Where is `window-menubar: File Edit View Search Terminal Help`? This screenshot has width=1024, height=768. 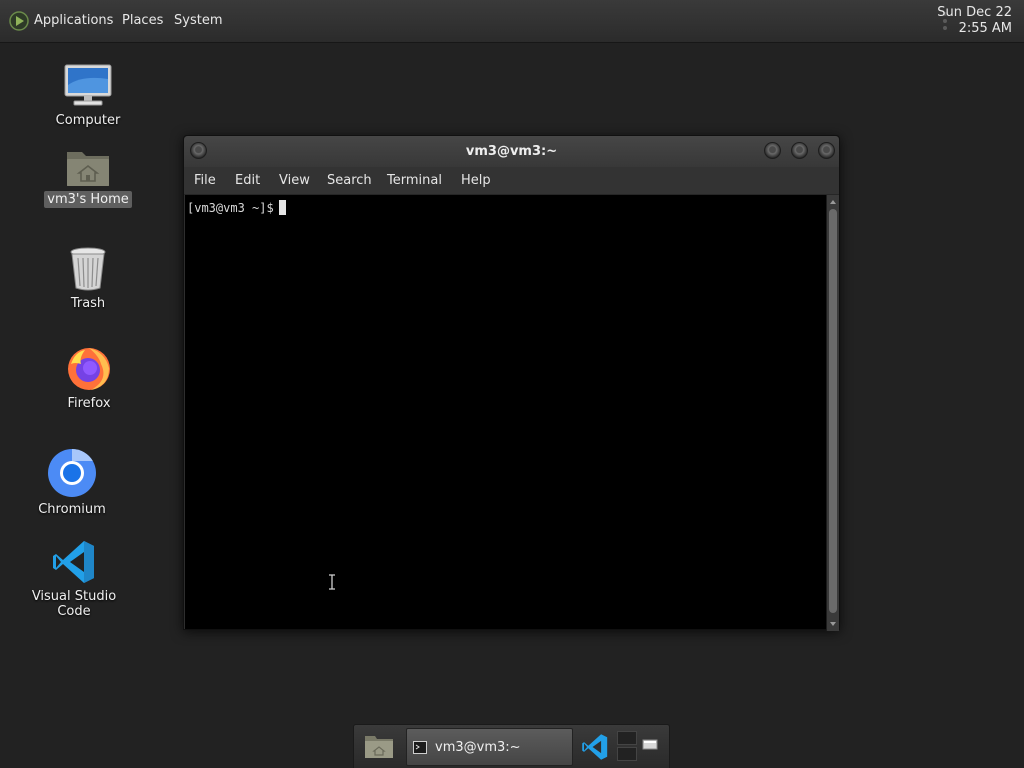
window-menubar: File Edit View Search Terminal Help is located at coordinates (511, 181).